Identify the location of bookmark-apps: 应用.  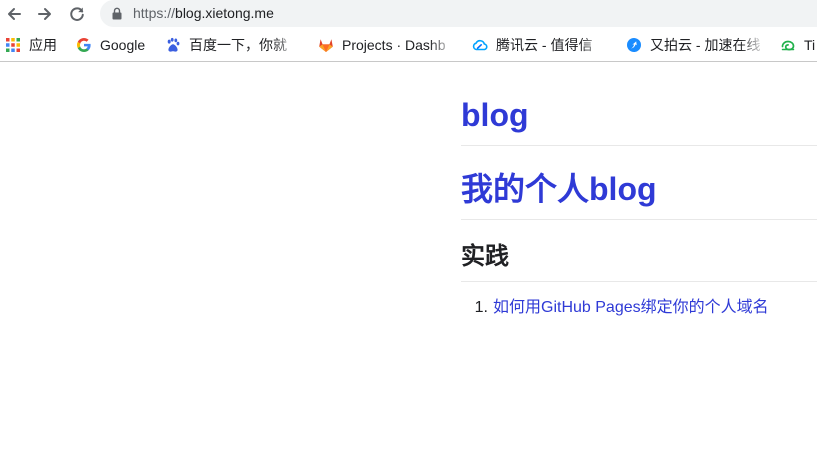
(34, 45).